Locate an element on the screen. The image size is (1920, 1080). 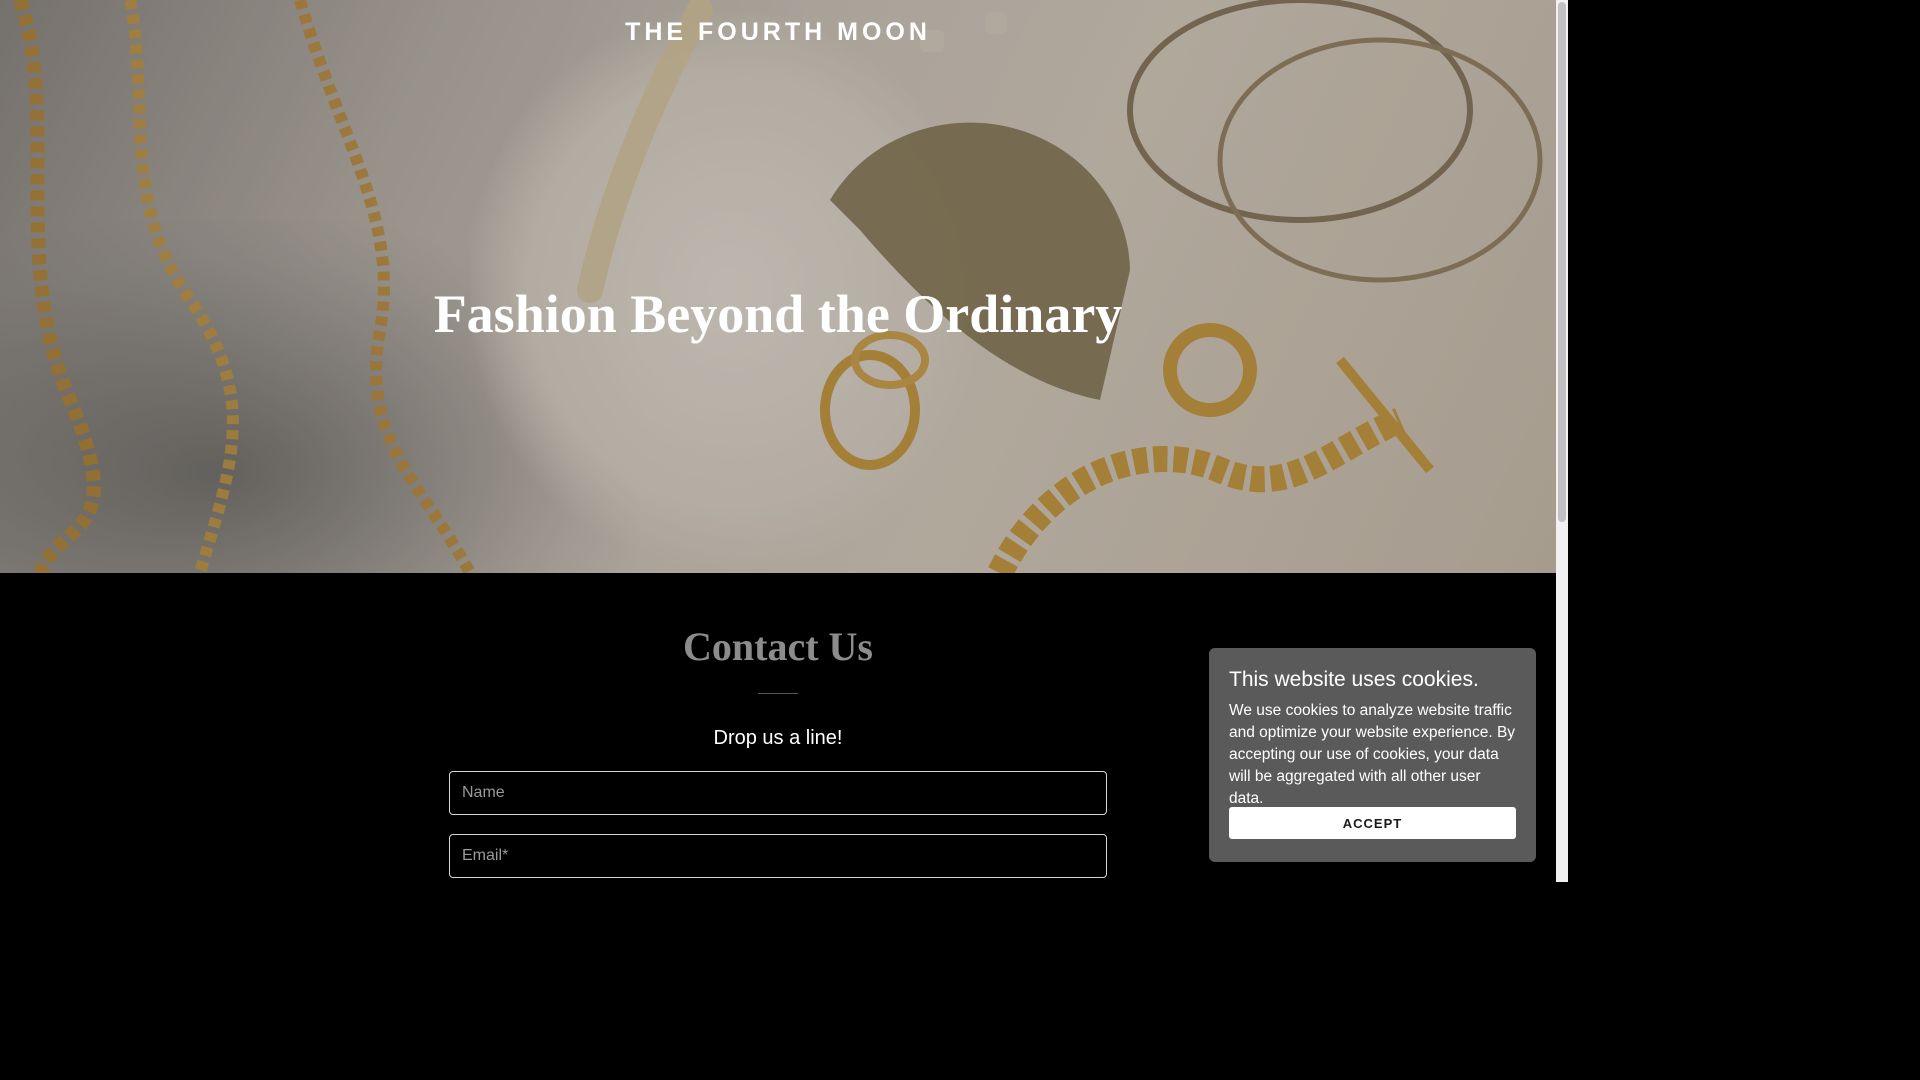
name-field is located at coordinates (778, 793).